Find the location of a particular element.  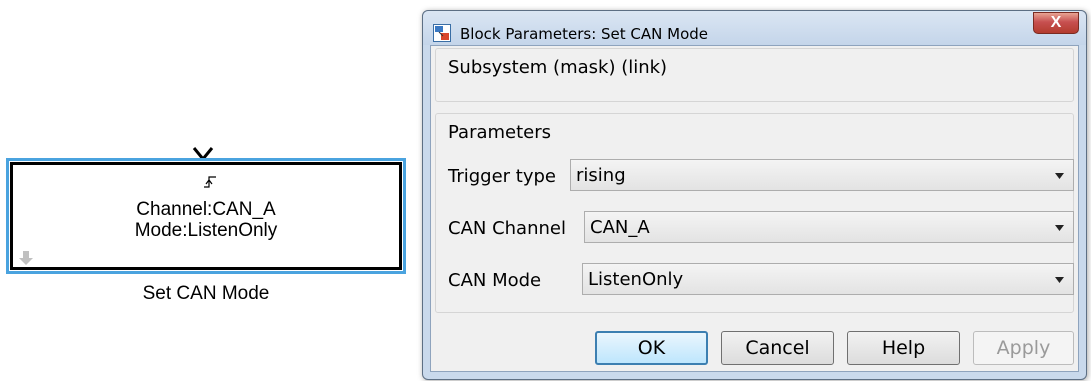

trigger-type-label: Trigger type is located at coordinates (502, 176).